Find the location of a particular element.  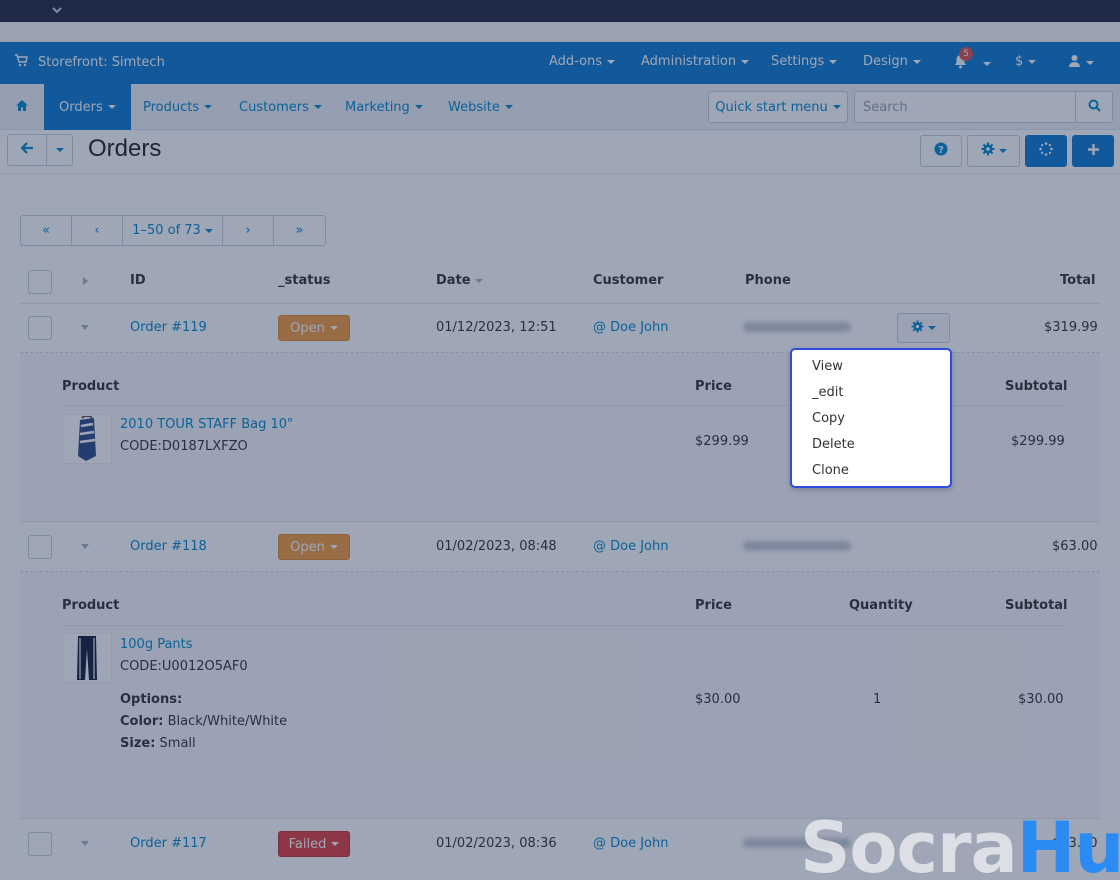

page-title: Orders is located at coordinates (125, 148).